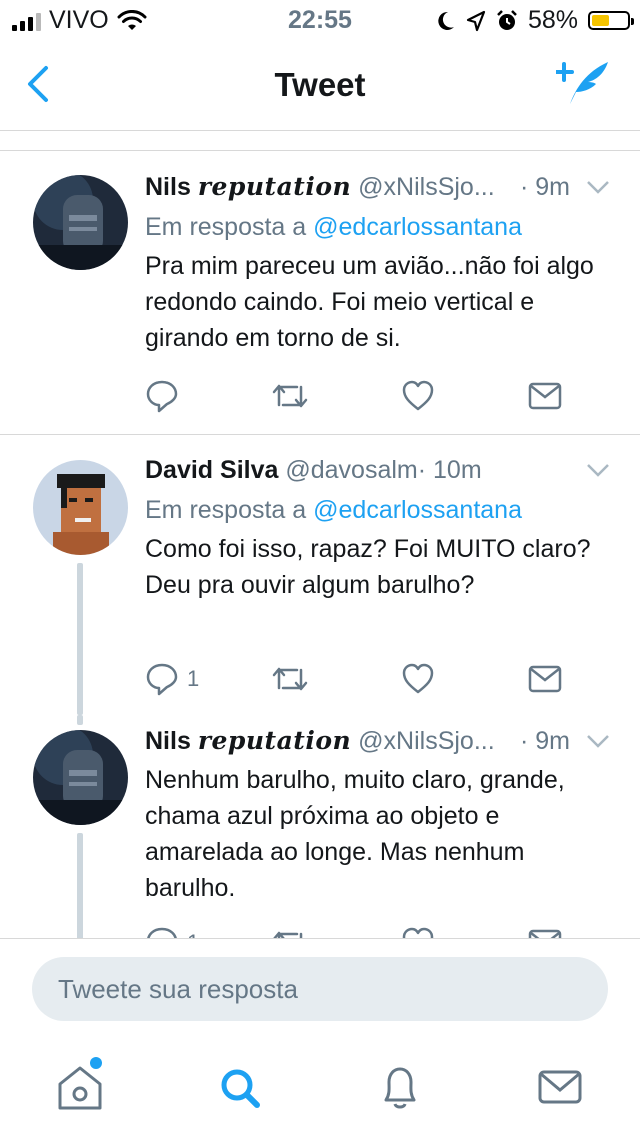  What do you see at coordinates (446, 20) in the screenshot?
I see `moon-icon` at bounding box center [446, 20].